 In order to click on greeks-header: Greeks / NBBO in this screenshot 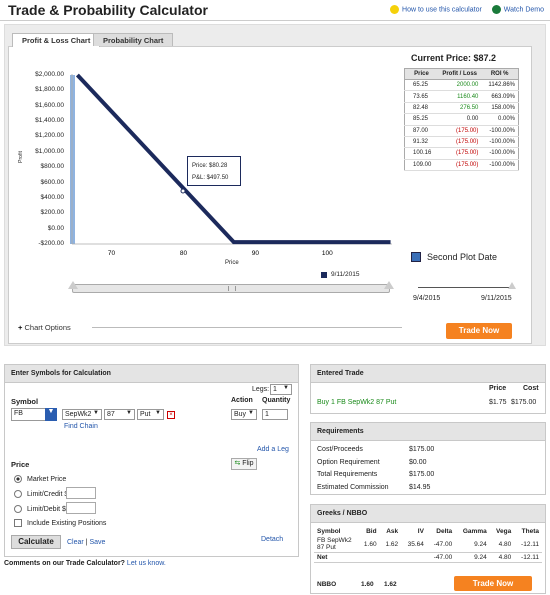, I will do `click(428, 514)`.